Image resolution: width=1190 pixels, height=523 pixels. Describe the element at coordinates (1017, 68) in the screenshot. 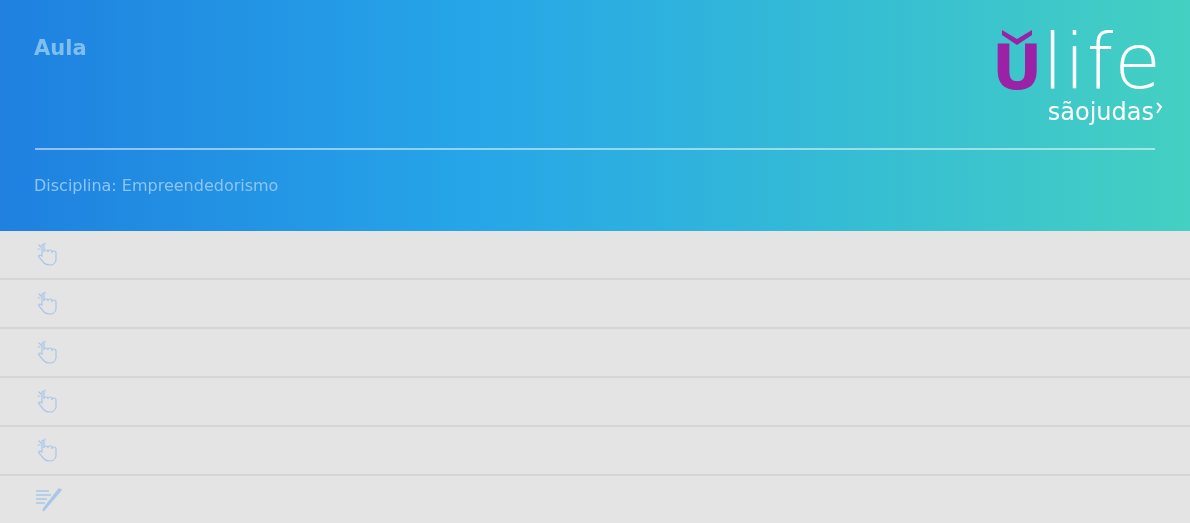

I see `logo-initial: U` at that location.